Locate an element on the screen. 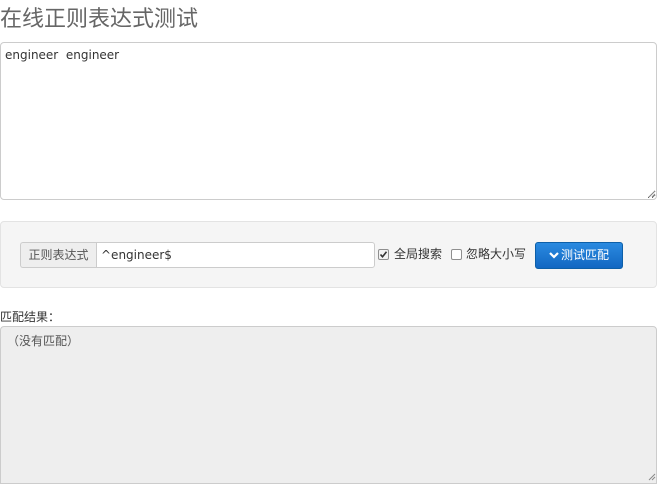  chevron-down-icon is located at coordinates (554, 255).